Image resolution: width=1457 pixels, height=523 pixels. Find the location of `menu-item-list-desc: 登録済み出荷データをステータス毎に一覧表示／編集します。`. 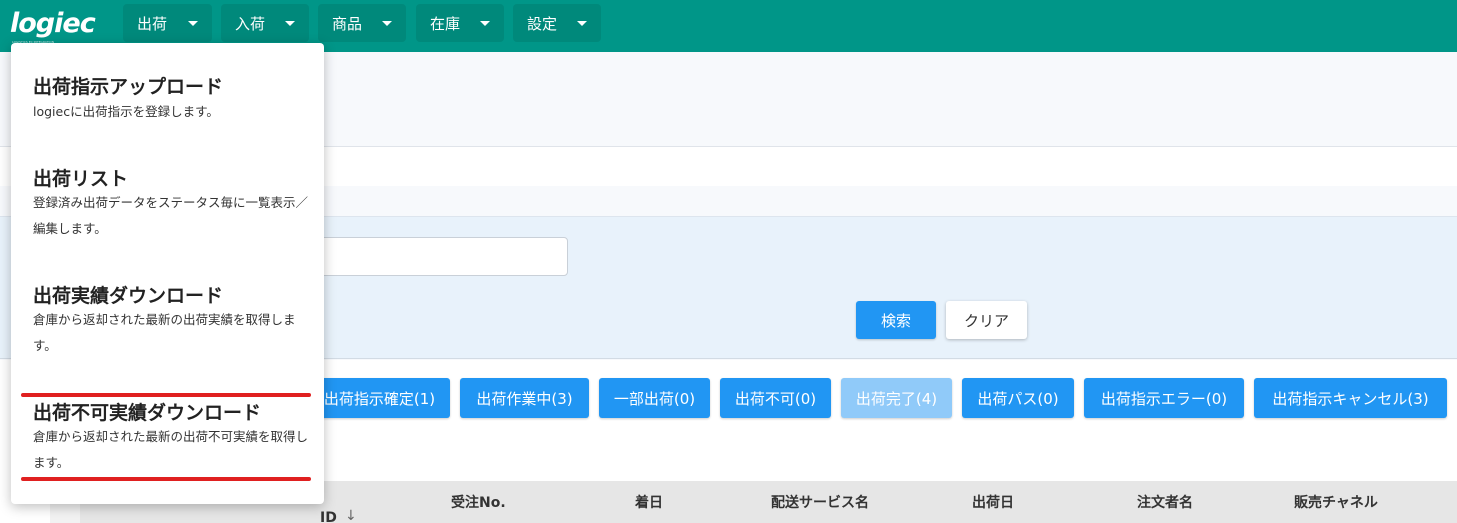

menu-item-list-desc: 登録済み出荷データをステータス毎に一覧表示／編集します。 is located at coordinates (170, 216).